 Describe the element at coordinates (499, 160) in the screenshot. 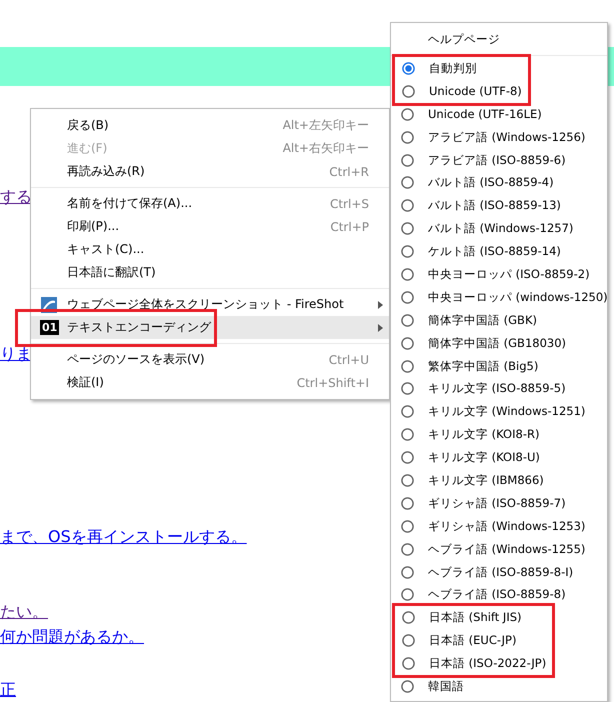

I see `encoding-option: アラビア語 (ISO-8859-6)` at that location.